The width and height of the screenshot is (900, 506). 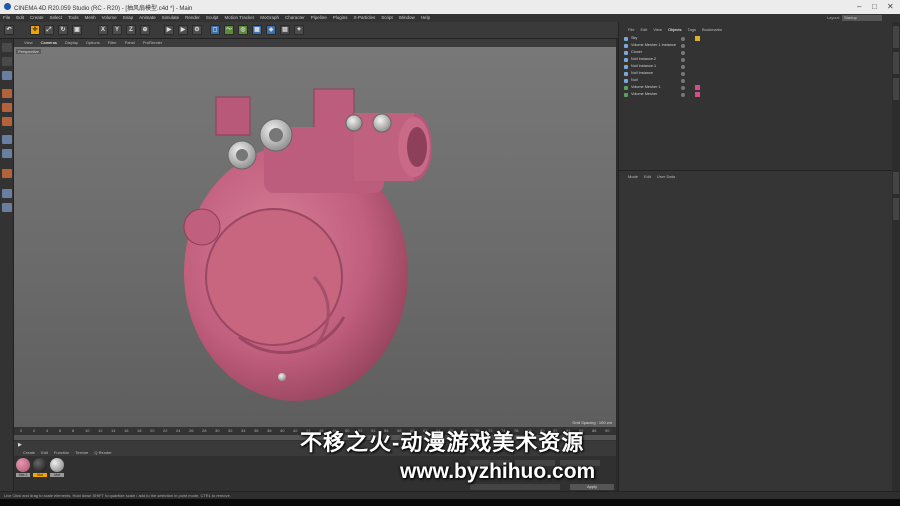 What do you see at coordinates (171, 18) in the screenshot?
I see `menu-simulate: Simulate` at bounding box center [171, 18].